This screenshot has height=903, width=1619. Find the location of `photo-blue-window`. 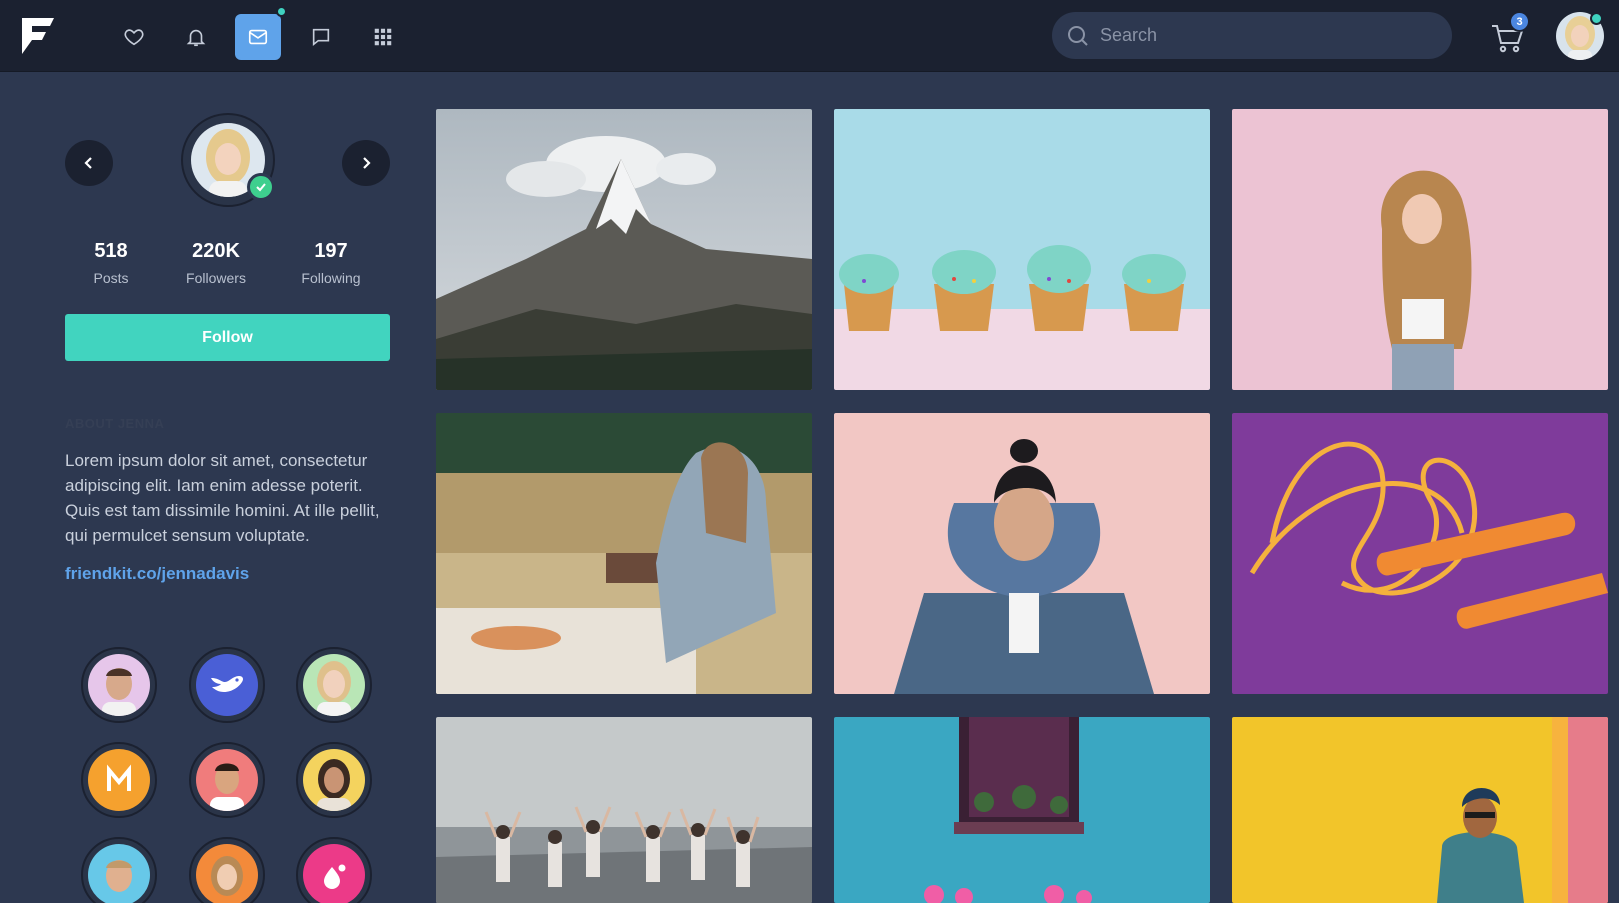

photo-blue-window is located at coordinates (1022, 810).